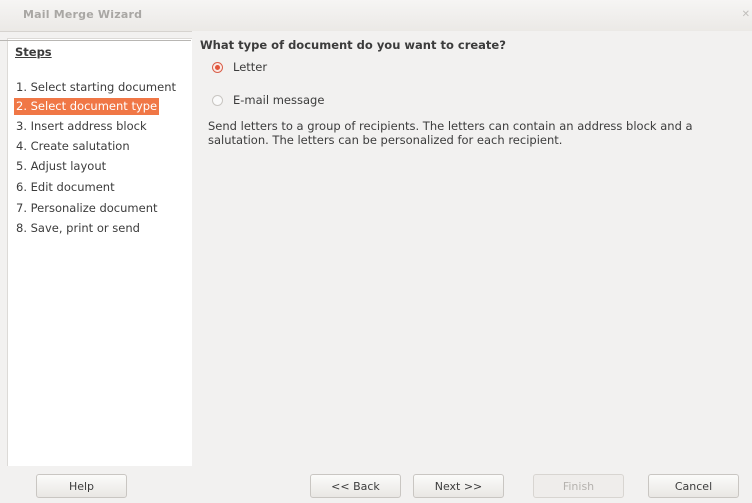 The image size is (752, 503). I want to click on option-email-message: E-mail message, so click(268, 100).